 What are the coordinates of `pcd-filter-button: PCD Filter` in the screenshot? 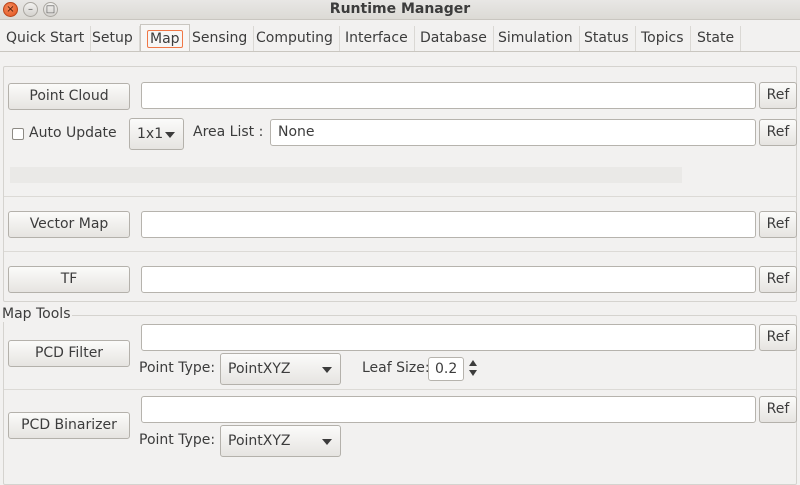 It's located at (69, 353).